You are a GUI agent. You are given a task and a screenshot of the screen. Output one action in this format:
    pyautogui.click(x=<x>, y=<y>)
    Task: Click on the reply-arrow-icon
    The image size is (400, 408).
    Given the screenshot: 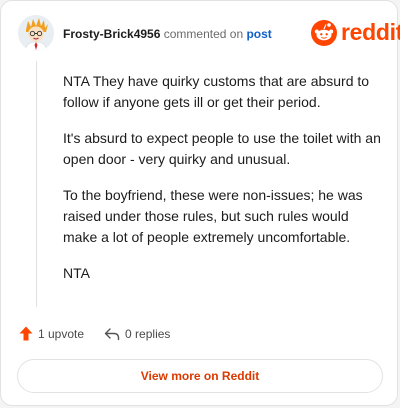 What is the action you would take?
    pyautogui.click(x=112, y=333)
    